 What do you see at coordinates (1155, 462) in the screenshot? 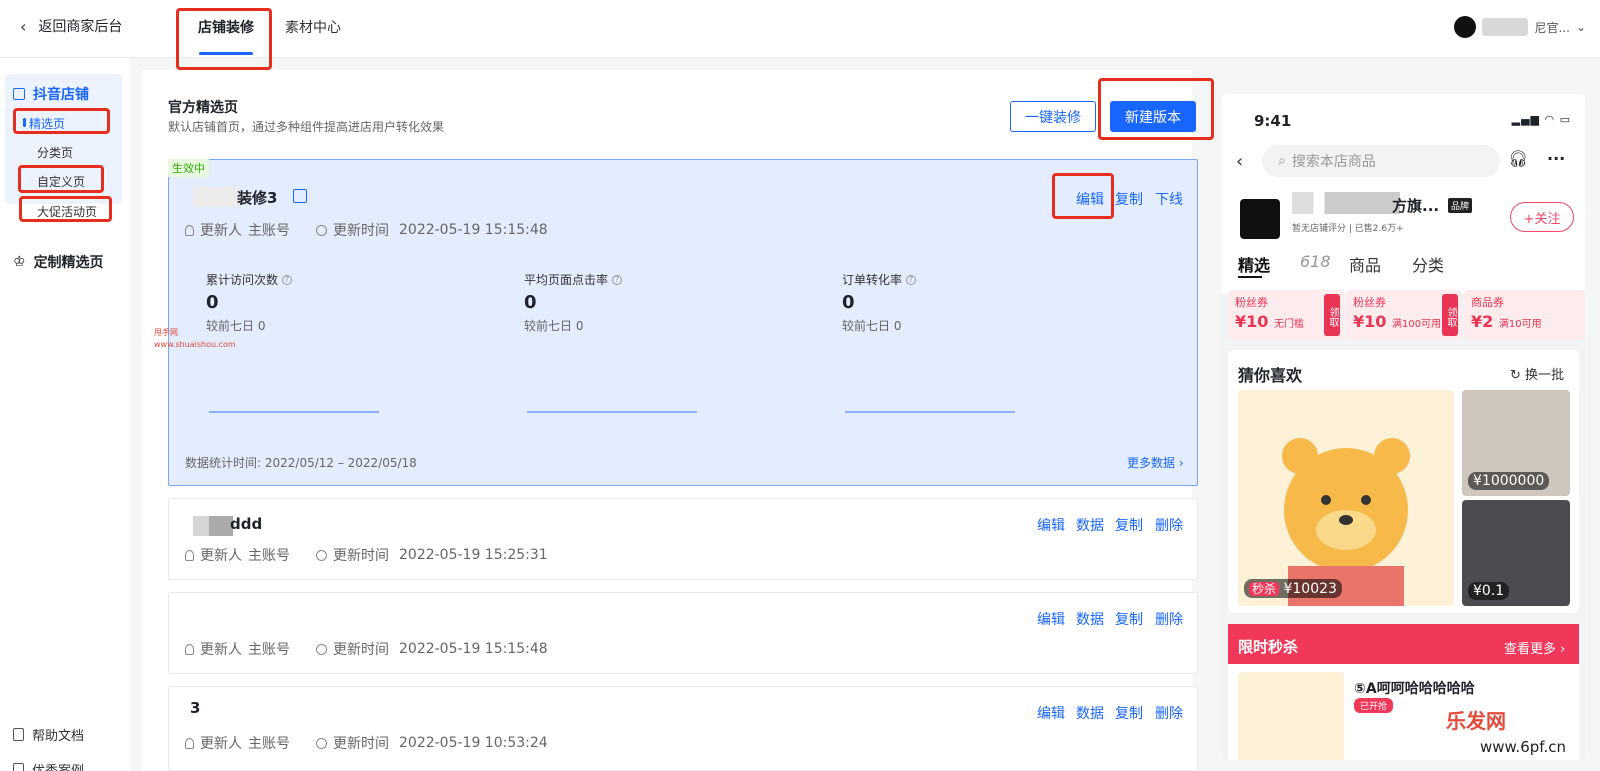
I see `more-data-link: 更多数据 ›` at bounding box center [1155, 462].